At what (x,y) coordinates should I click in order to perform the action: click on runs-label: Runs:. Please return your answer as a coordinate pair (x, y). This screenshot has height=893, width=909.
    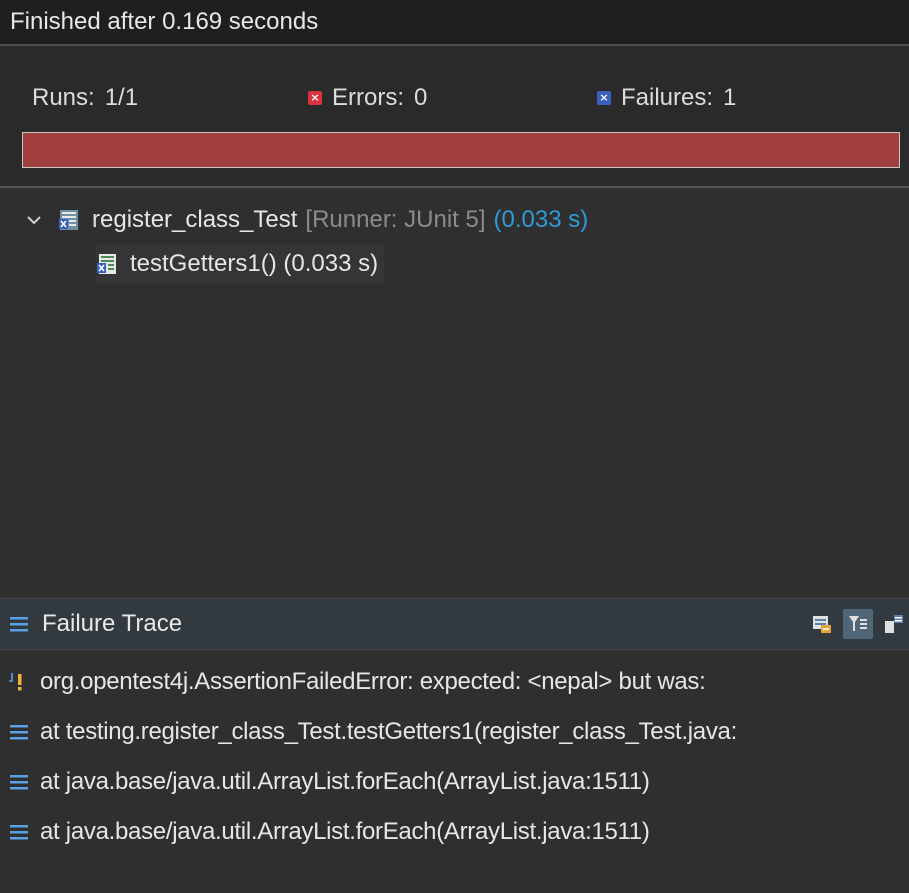
    Looking at the image, I should click on (63, 97).